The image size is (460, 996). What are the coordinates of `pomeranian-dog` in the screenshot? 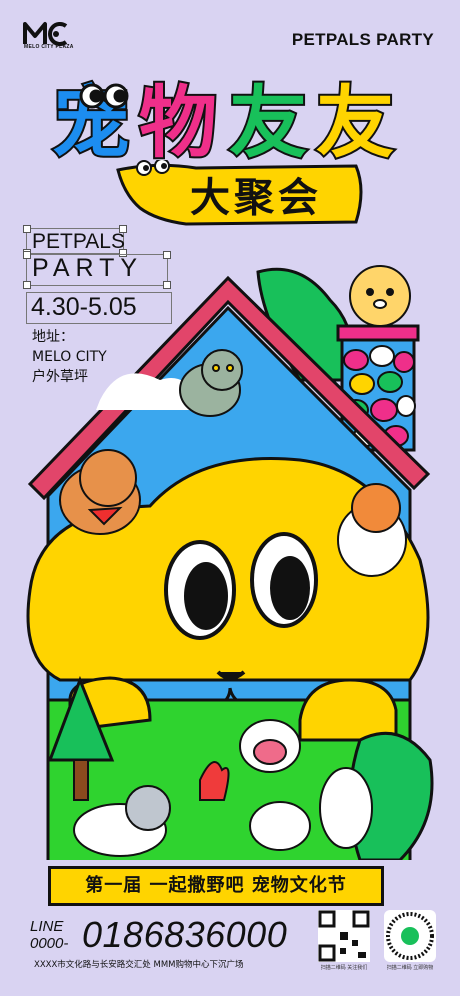 It's located at (380, 296).